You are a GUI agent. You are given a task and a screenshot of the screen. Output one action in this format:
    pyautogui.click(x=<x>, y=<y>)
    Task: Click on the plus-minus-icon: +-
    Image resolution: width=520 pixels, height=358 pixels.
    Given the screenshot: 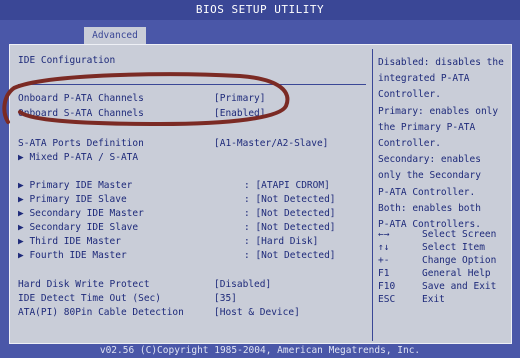 What is the action you would take?
    pyautogui.click(x=384, y=260)
    